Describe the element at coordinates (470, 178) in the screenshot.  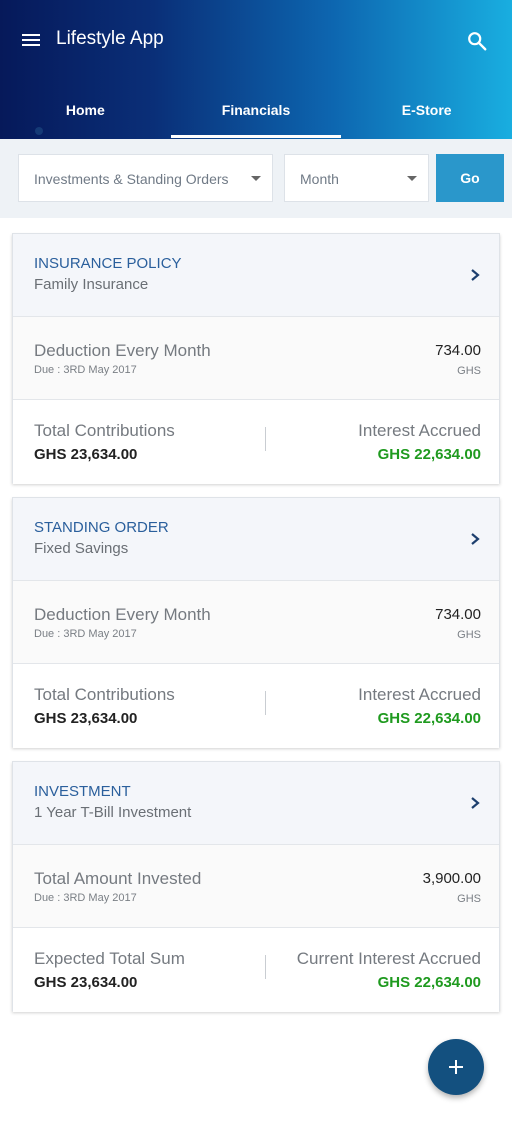
I see `go-button: Go` at that location.